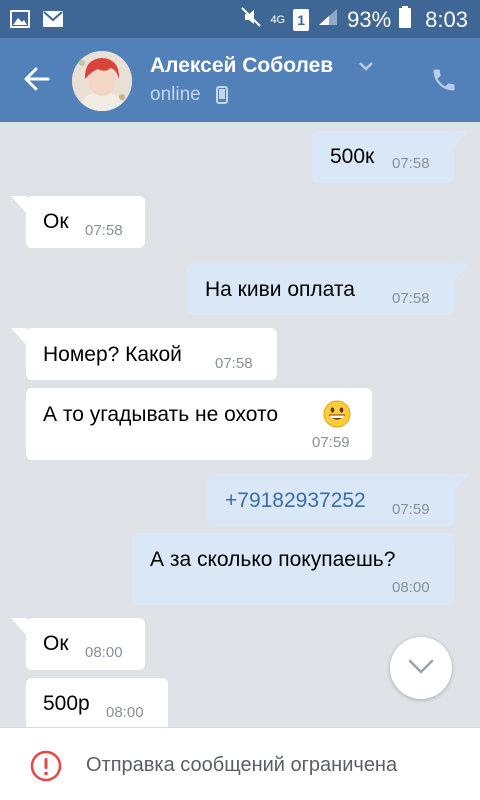  What do you see at coordinates (112, 354) in the screenshot?
I see `message-text: Номер? Какой` at bounding box center [112, 354].